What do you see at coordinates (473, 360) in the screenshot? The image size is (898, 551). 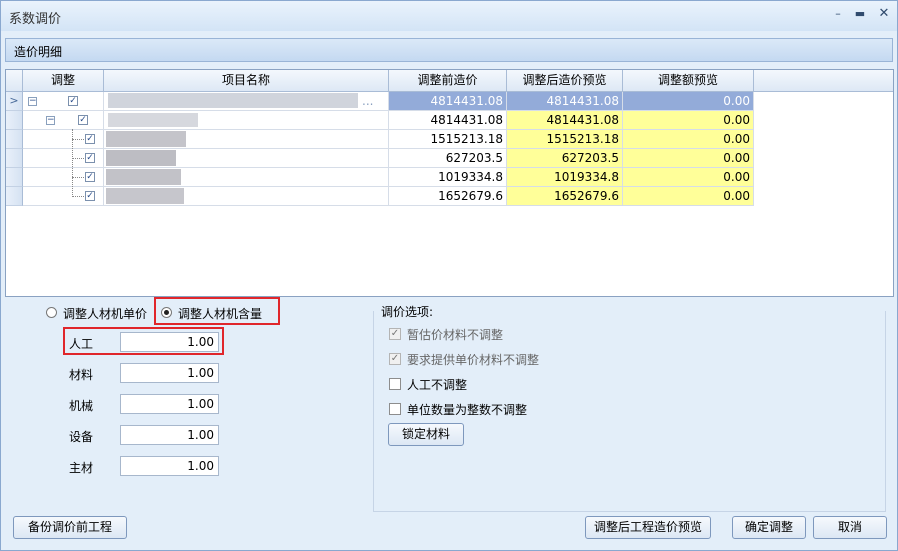 I see `option-label-unit-price-material: 要求提供单价材料不调整` at bounding box center [473, 360].